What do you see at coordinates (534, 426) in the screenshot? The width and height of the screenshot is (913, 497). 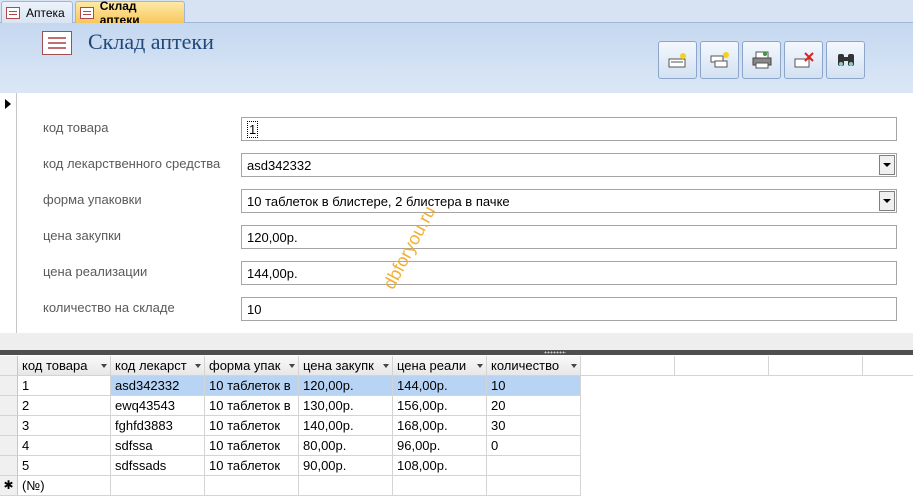 I see `table-cell: 30` at bounding box center [534, 426].